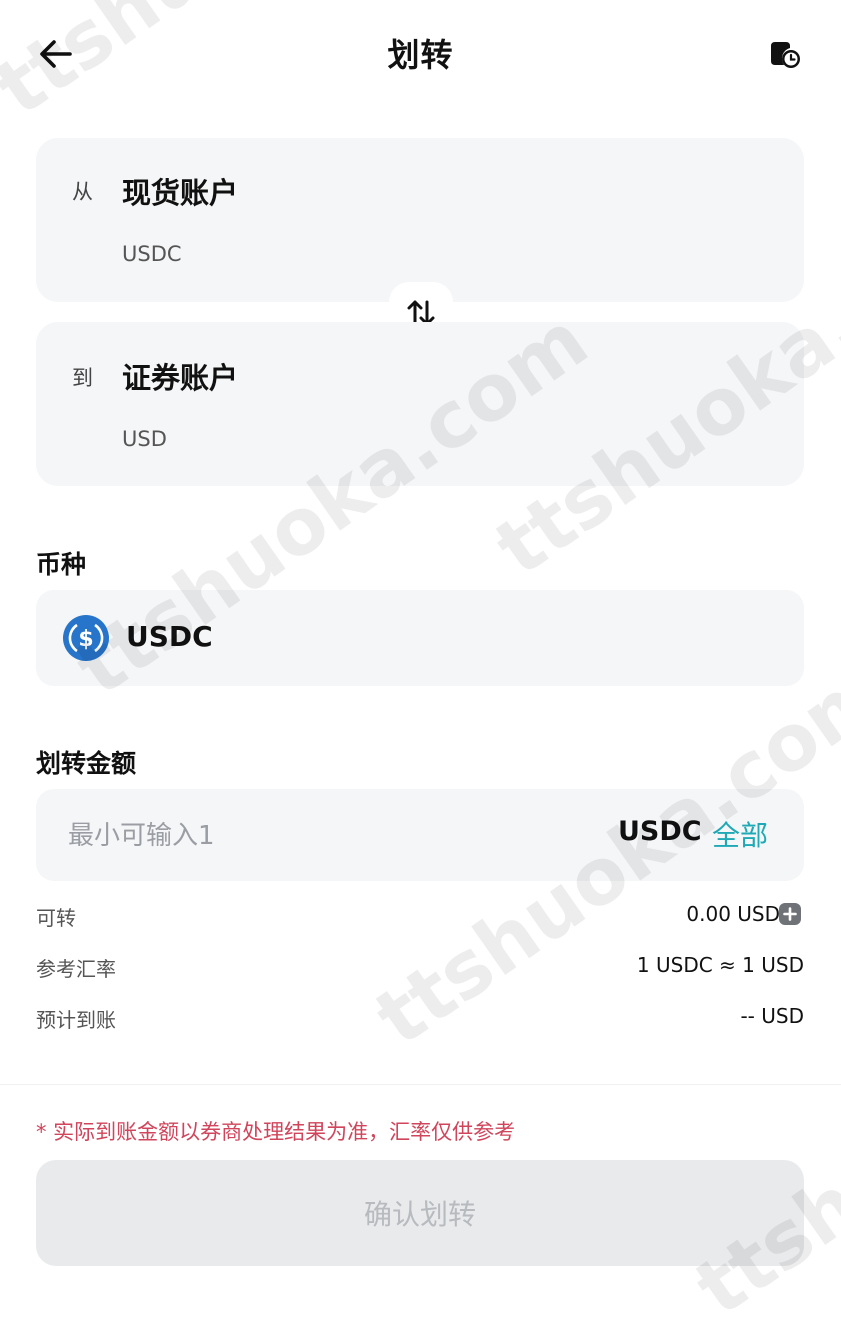 The height and width of the screenshot is (1334, 841). What do you see at coordinates (180, 378) in the screenshot?
I see `to-account-name: 证券账户` at bounding box center [180, 378].